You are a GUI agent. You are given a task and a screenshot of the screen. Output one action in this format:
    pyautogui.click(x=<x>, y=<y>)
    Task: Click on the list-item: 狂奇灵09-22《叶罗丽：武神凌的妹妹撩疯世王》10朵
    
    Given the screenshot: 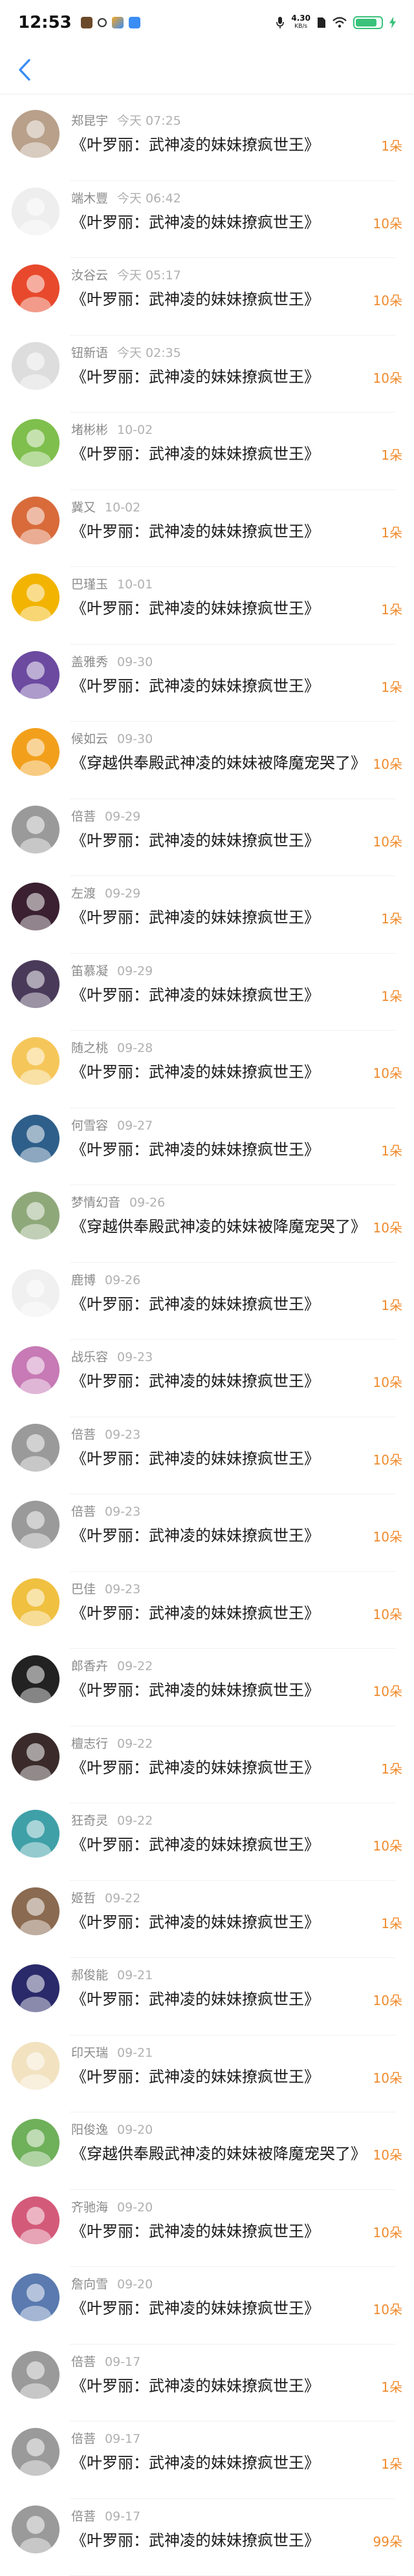 What is the action you would take?
    pyautogui.click(x=207, y=1842)
    